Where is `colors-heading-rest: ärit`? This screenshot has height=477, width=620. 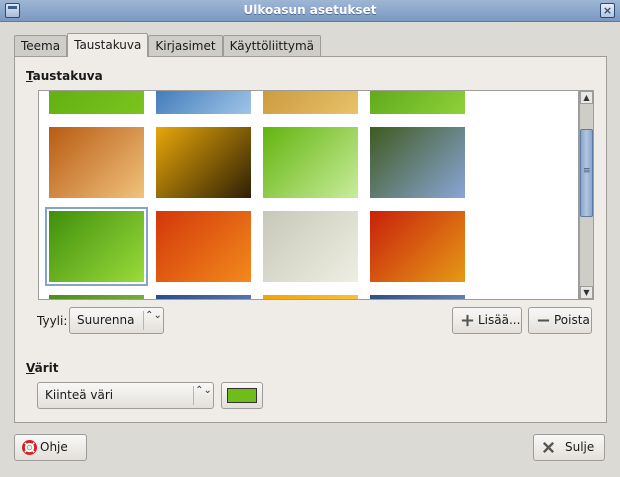
colors-heading-rest: ärit is located at coordinates (46, 368).